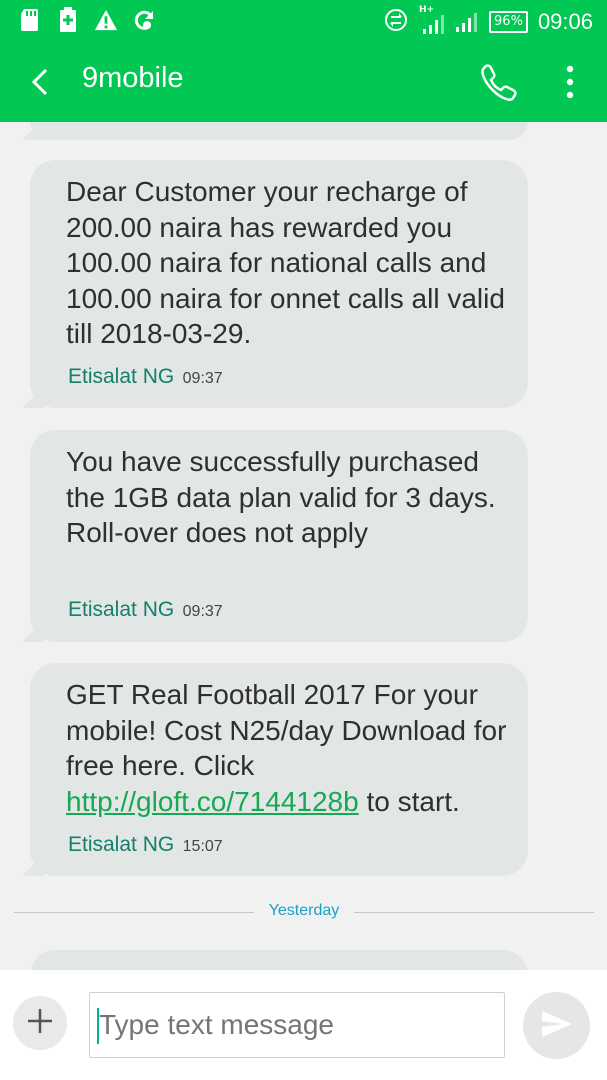  Describe the element at coordinates (409, 801) in the screenshot. I see `message-text-after-link: to start.` at that location.